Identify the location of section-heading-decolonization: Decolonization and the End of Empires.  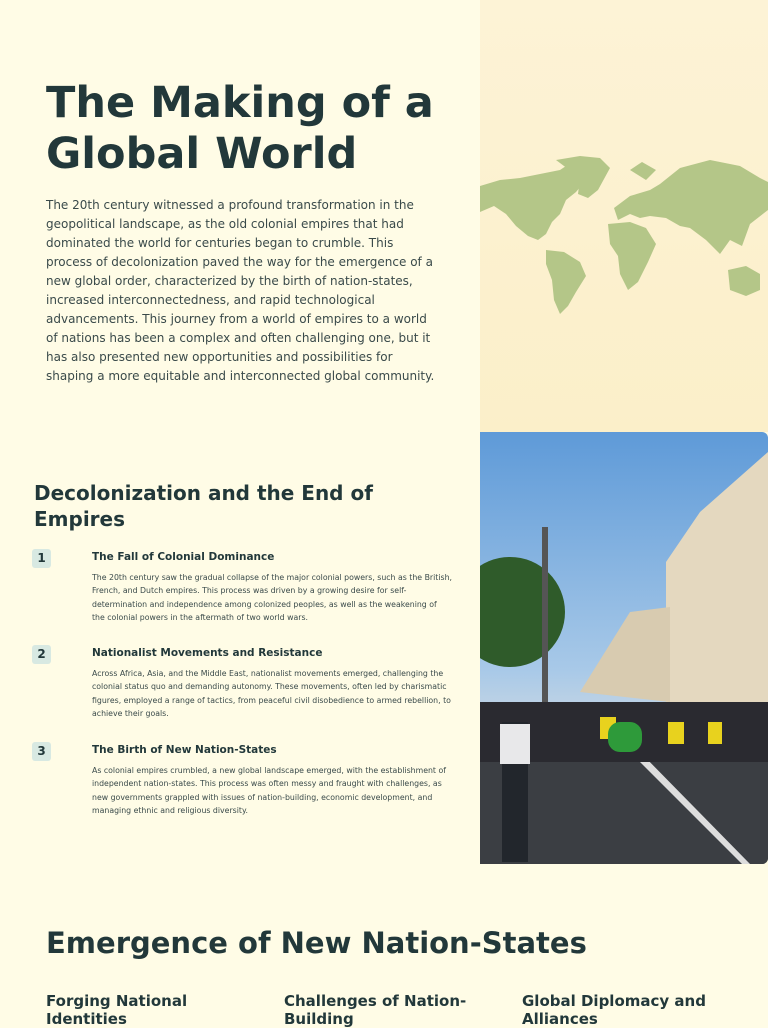
(203, 506).